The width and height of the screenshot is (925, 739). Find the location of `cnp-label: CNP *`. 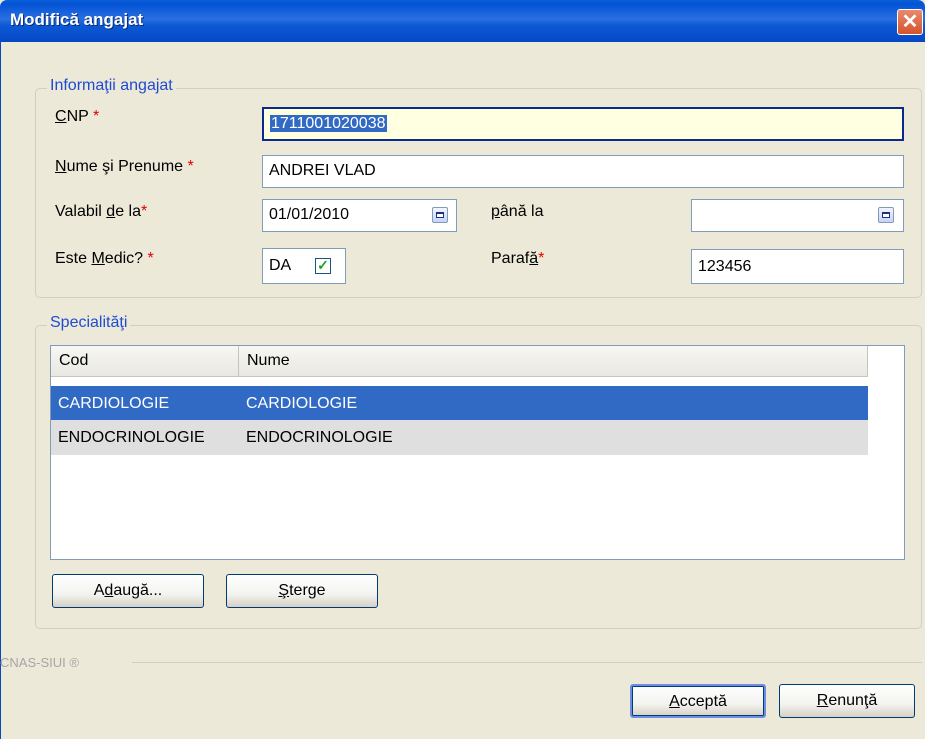

cnp-label: CNP * is located at coordinates (77, 116).